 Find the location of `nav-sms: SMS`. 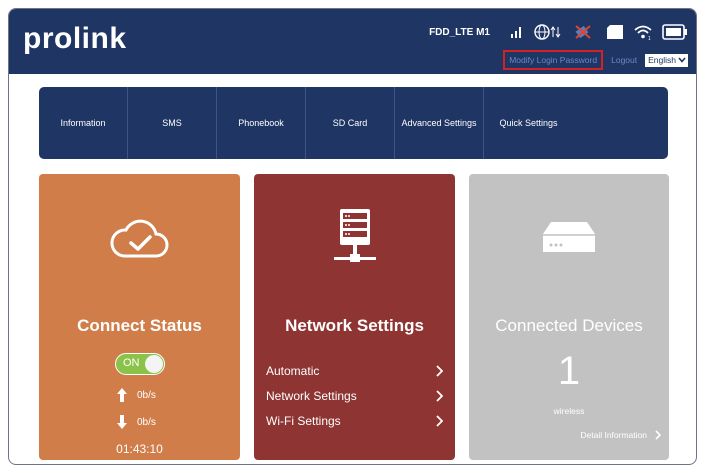

nav-sms: SMS is located at coordinates (172, 123).